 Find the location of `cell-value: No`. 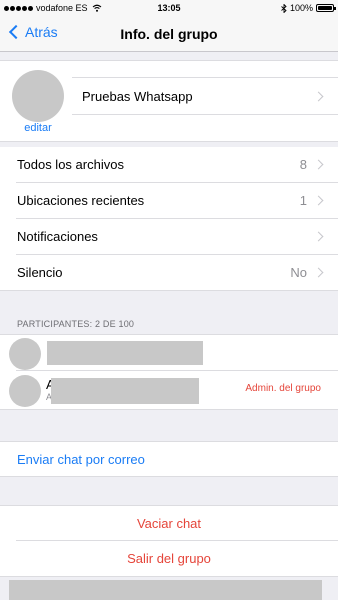

cell-value: No is located at coordinates (298, 272).